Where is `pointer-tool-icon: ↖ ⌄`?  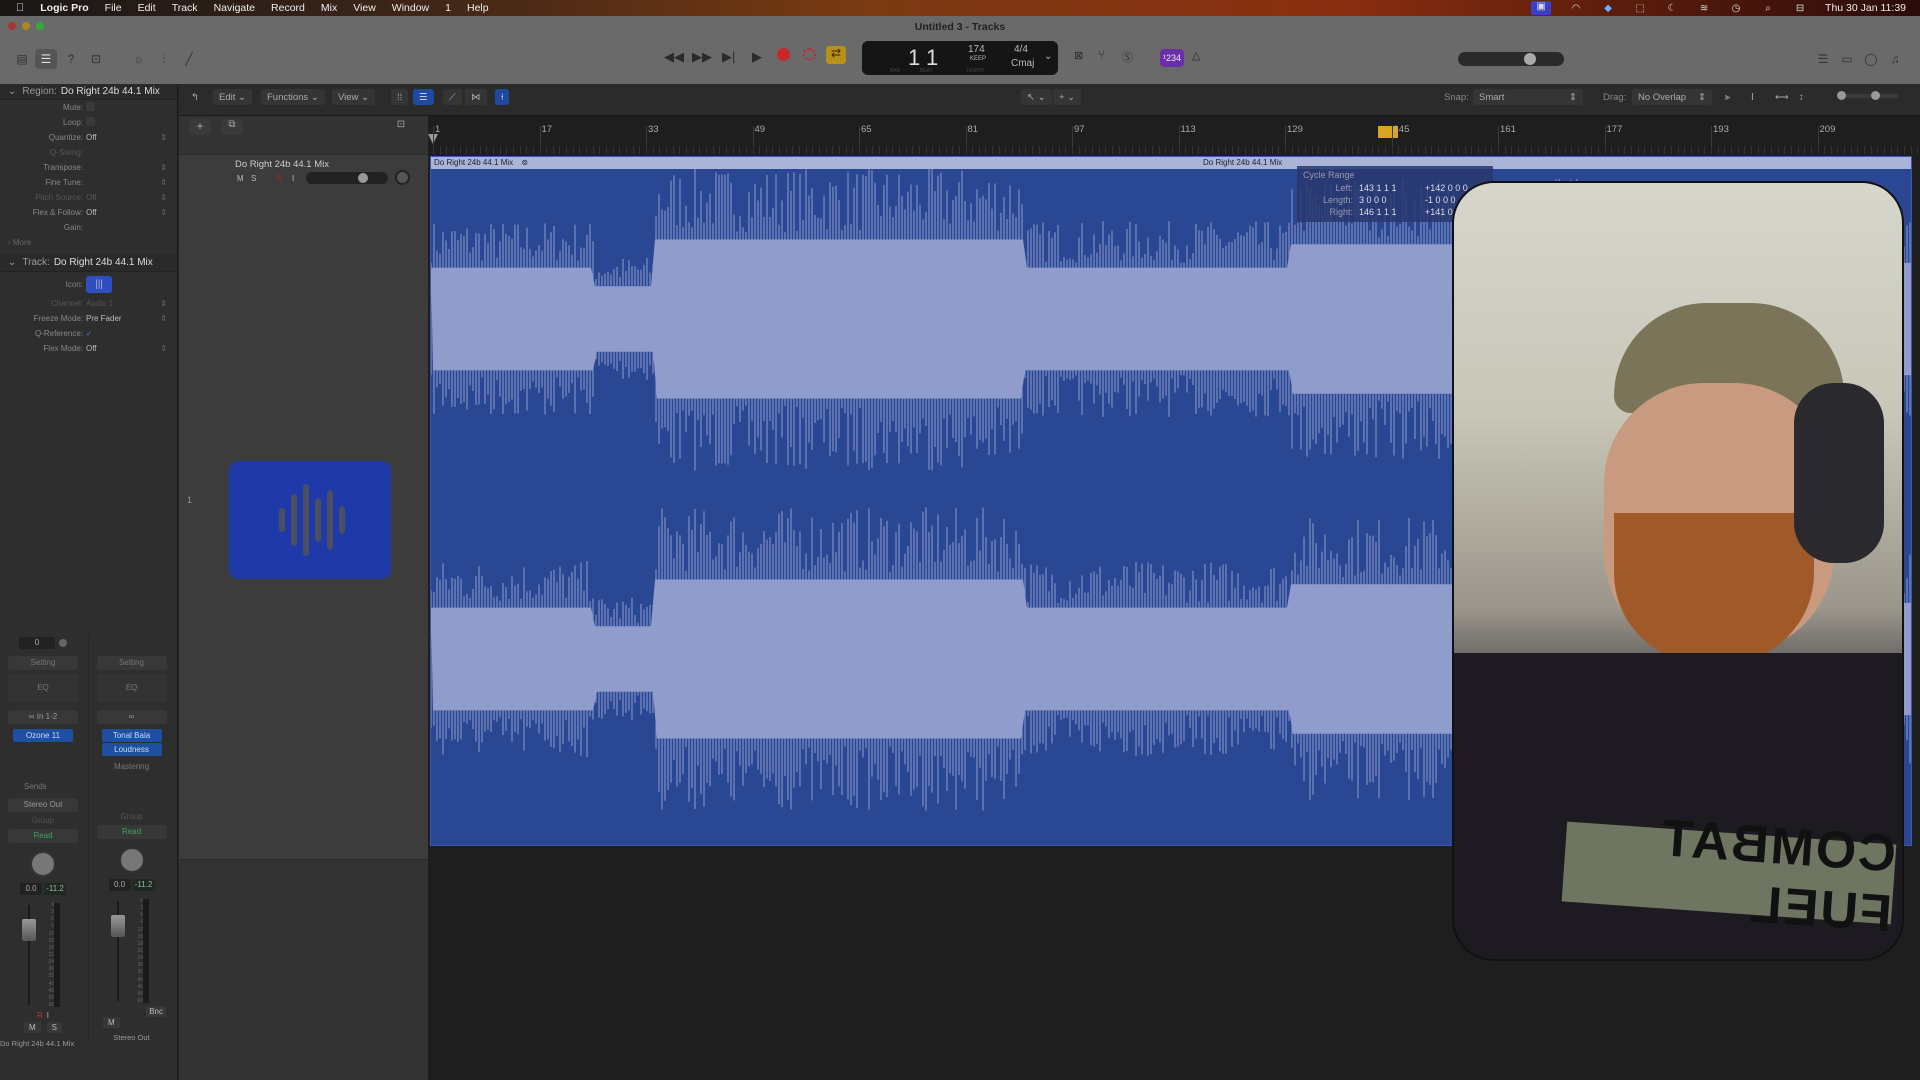 pointer-tool-icon: ↖ ⌄ is located at coordinates (1036, 97).